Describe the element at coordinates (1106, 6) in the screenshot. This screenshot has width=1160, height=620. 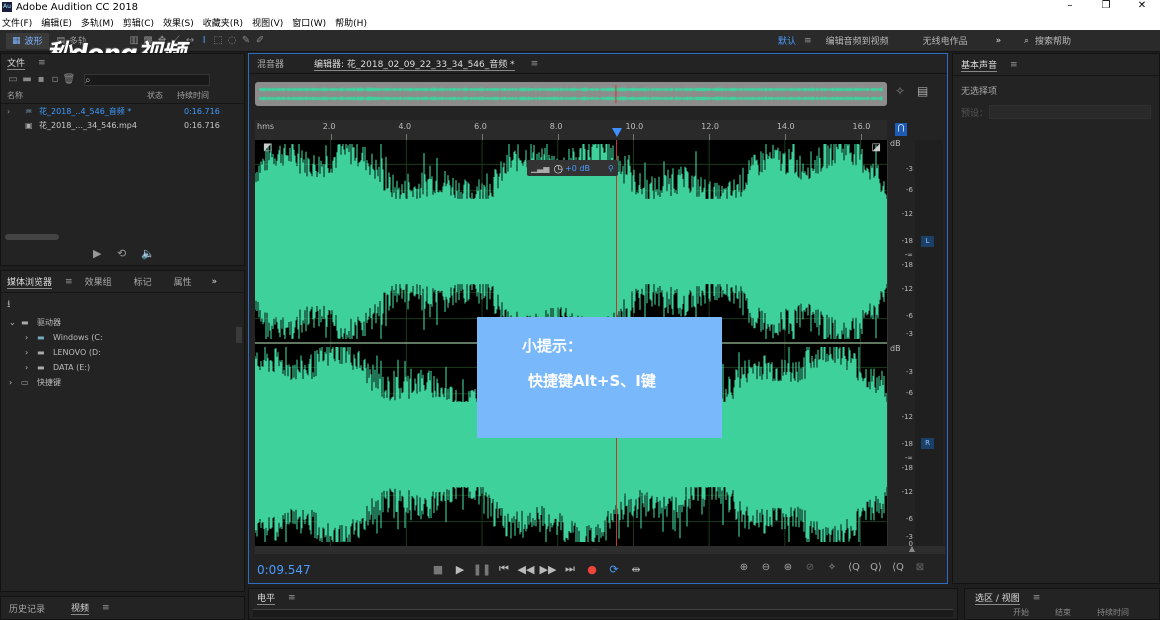
I see `maximize-button: ❐` at that location.